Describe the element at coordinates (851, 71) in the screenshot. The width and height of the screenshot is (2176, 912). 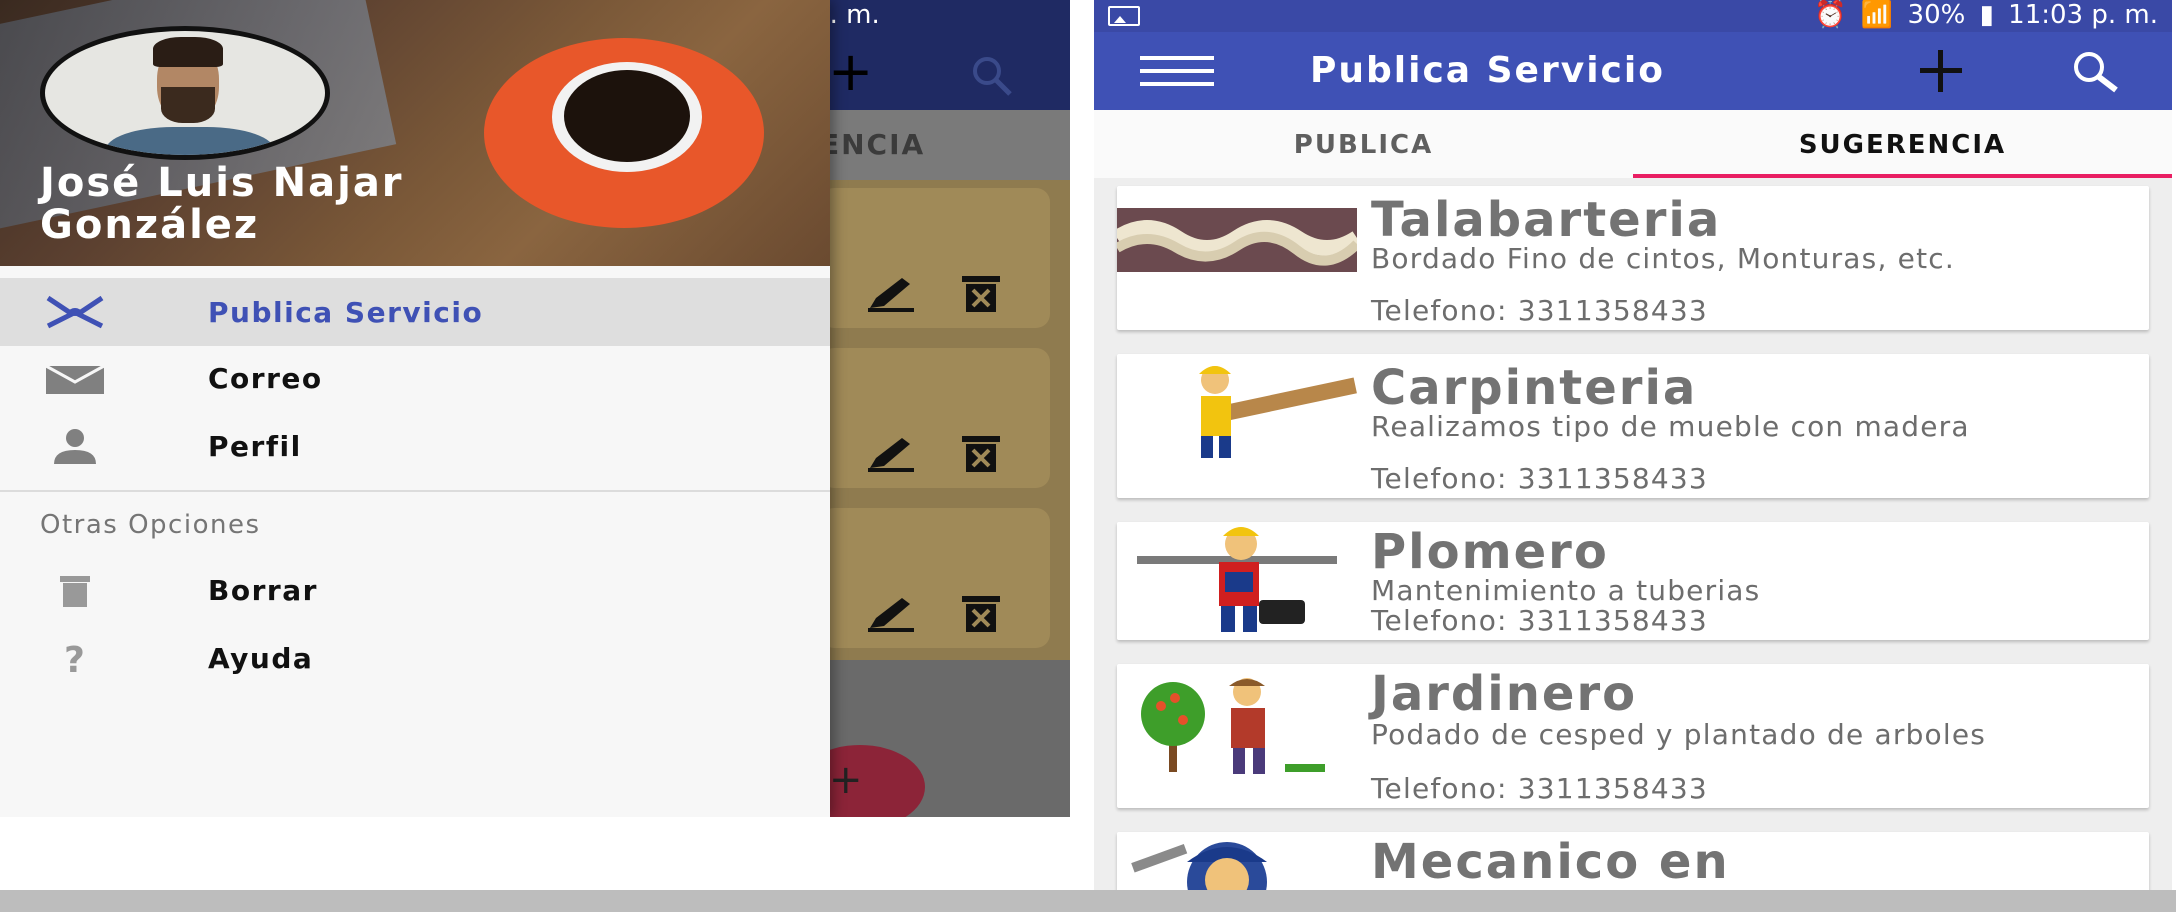
I see `background-add-icon: +` at that location.